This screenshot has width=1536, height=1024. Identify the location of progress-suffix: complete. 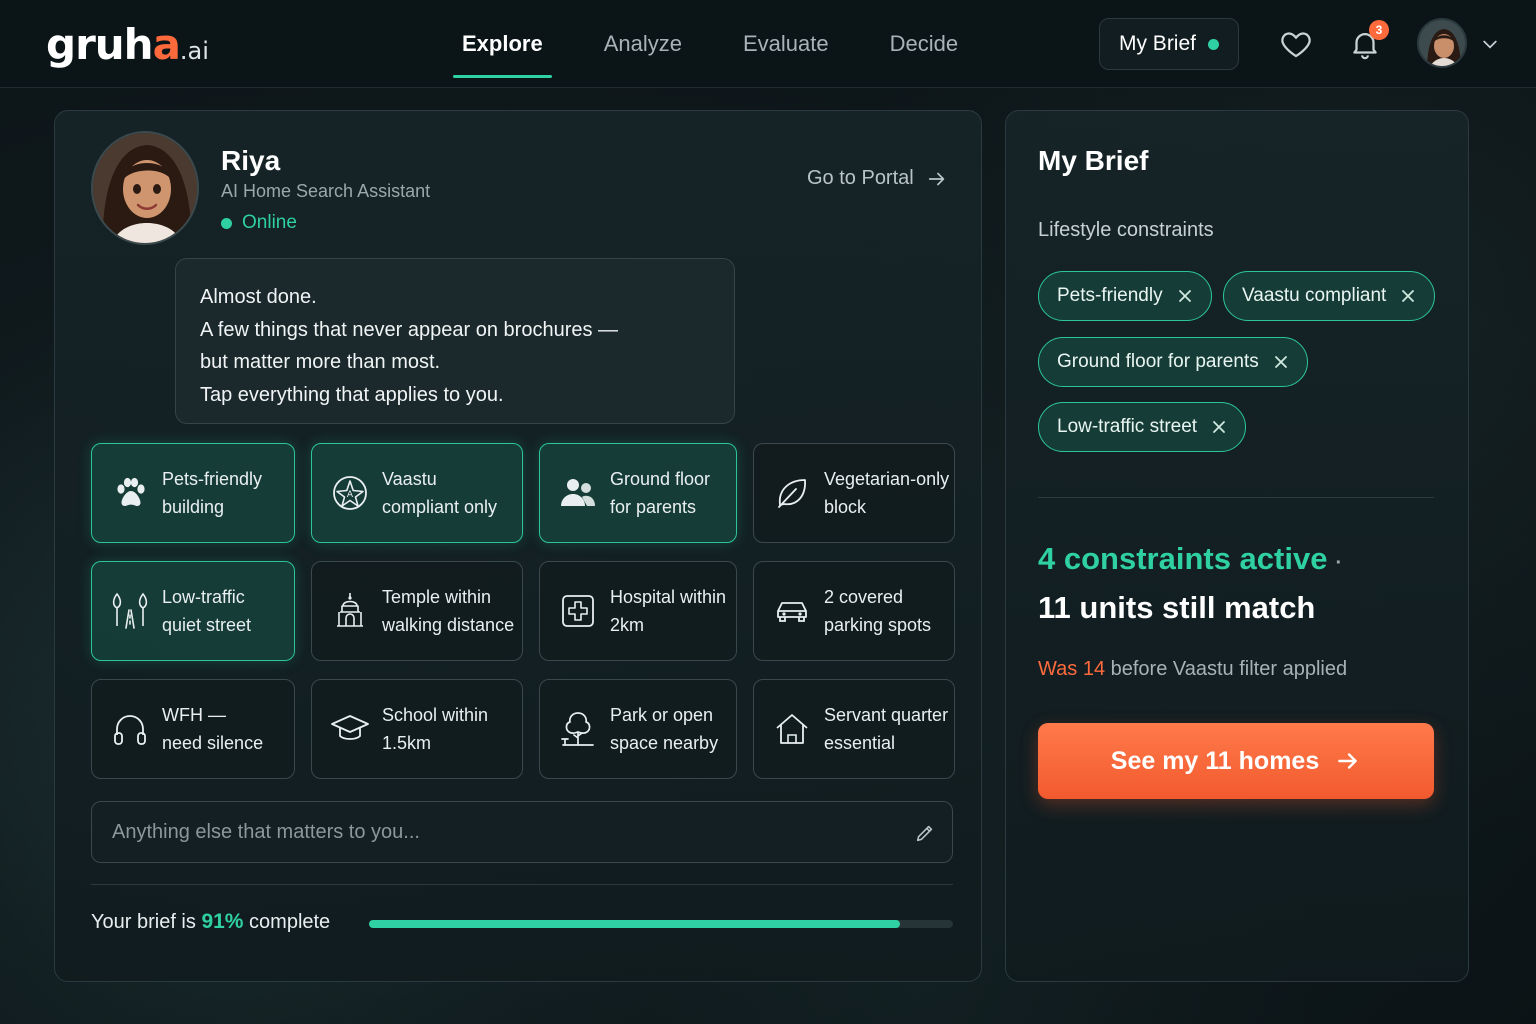
(290, 922).